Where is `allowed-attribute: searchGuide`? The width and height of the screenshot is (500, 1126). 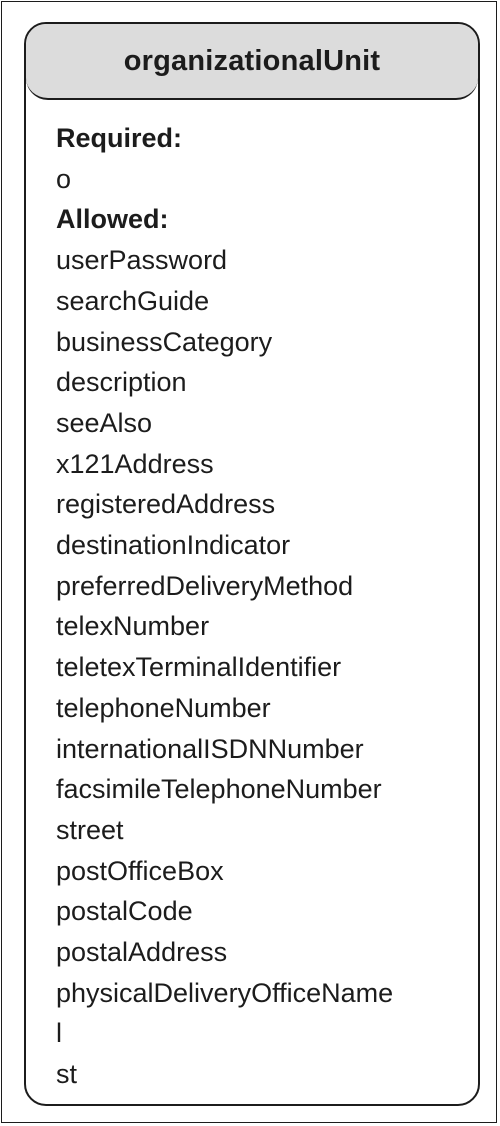
allowed-attribute: searchGuide is located at coordinates (133, 300).